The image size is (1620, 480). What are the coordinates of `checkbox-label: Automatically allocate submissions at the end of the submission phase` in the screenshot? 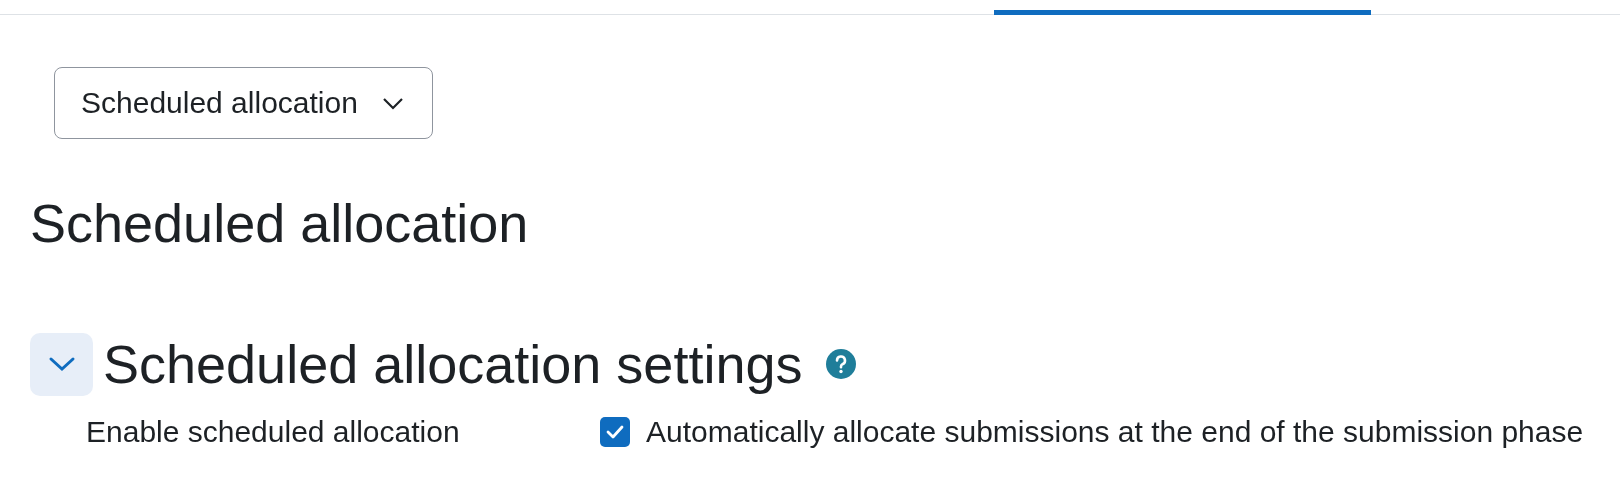 It's located at (1115, 431).